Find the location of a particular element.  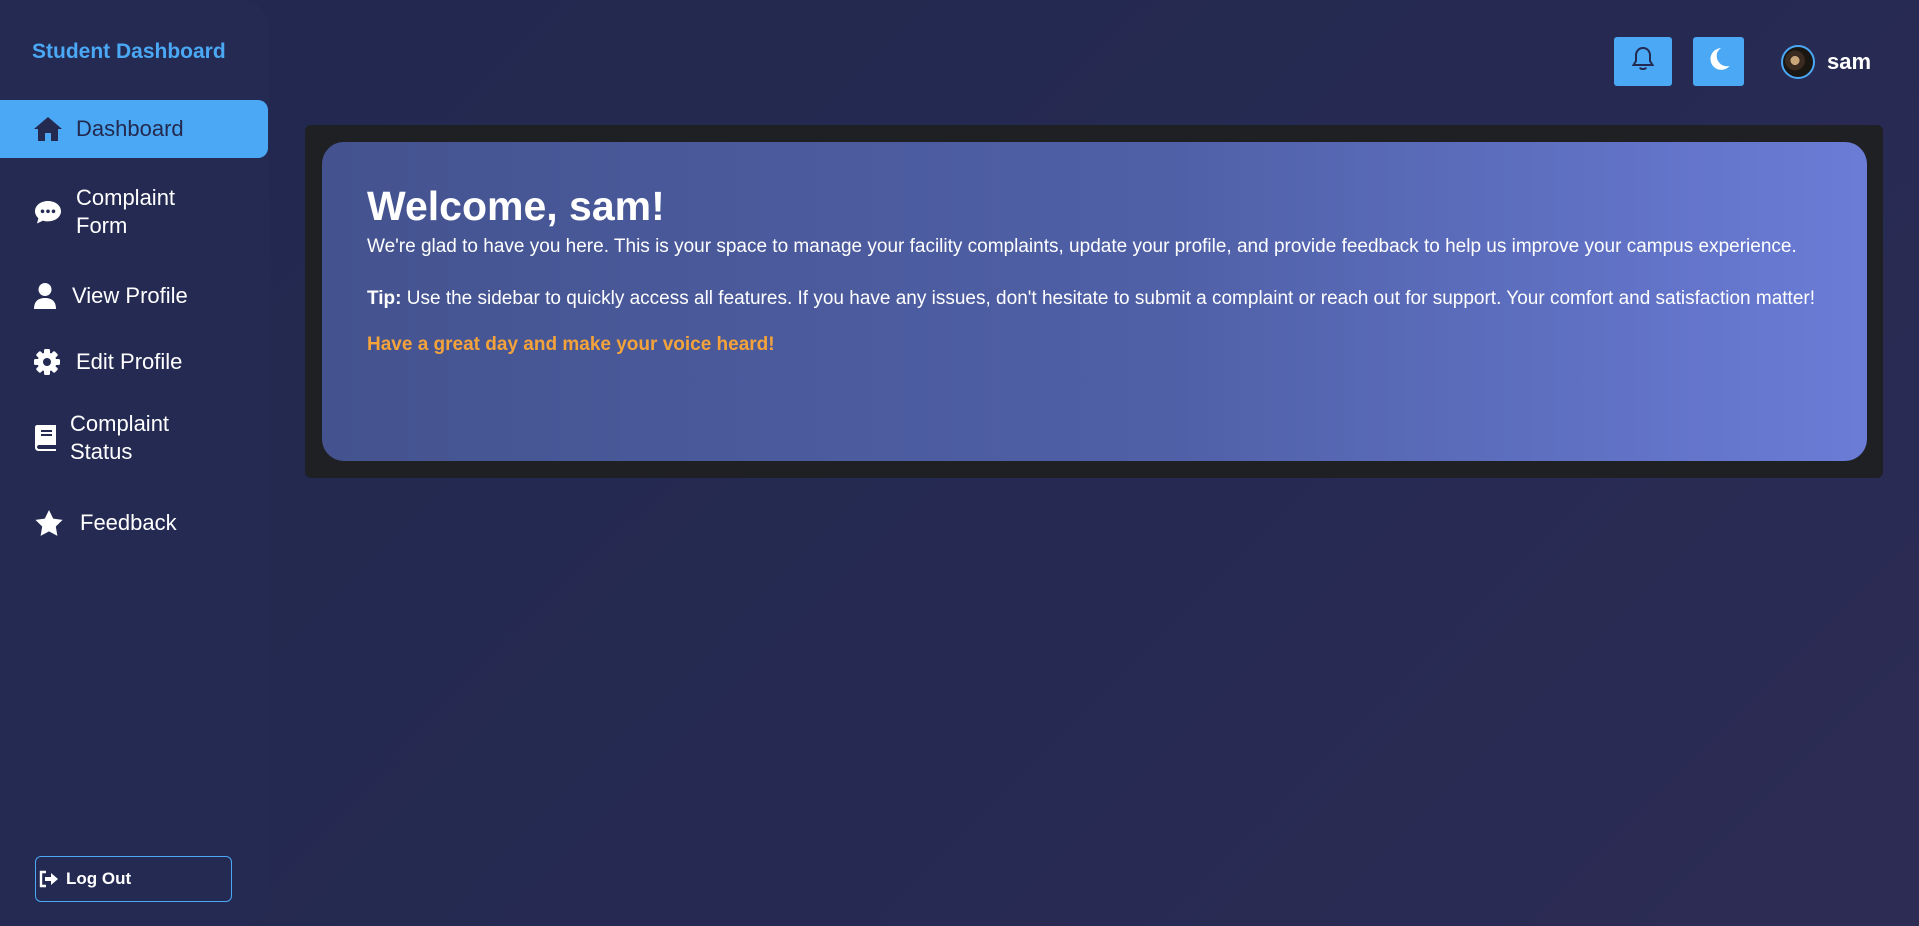

welcome-title: Welcome, sam! is located at coordinates (516, 206).